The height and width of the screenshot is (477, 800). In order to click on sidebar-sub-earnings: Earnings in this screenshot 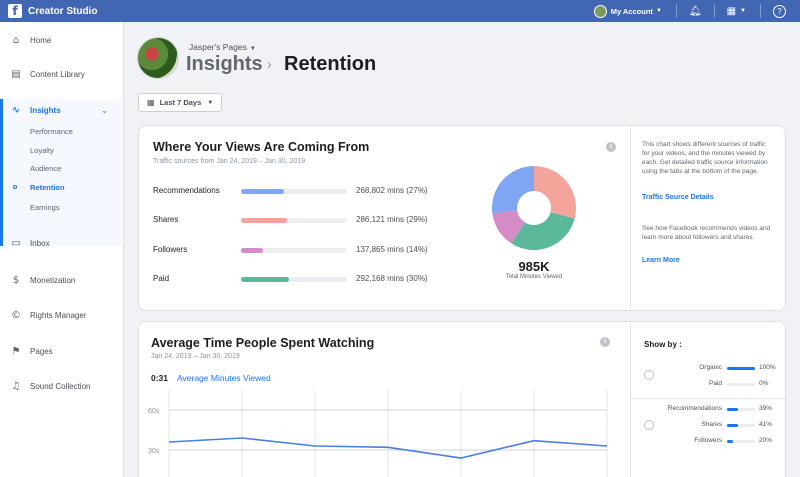, I will do `click(45, 207)`.